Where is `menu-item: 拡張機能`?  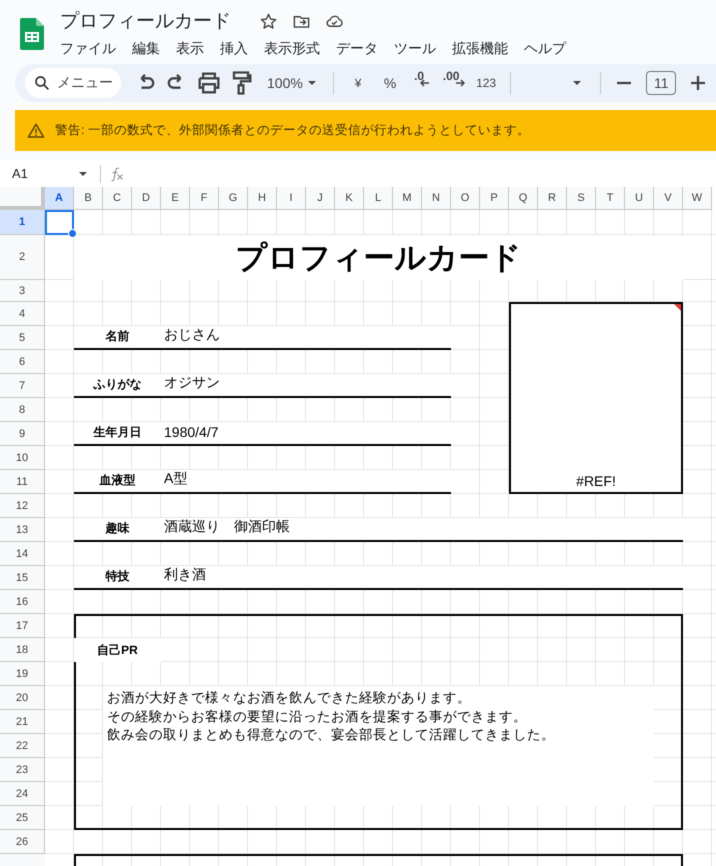
menu-item: 拡張機能 is located at coordinates (480, 49).